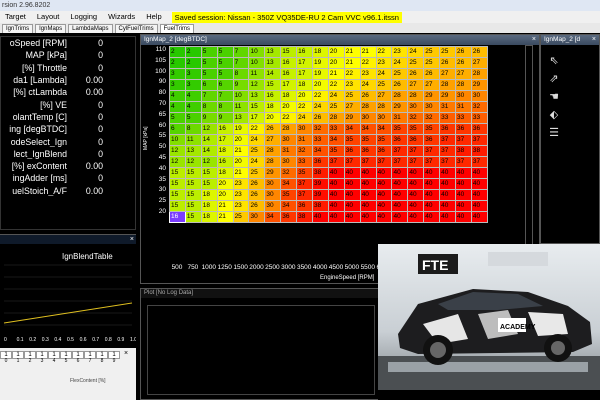 The image size is (600, 400). Describe the element at coordinates (241, 96) in the screenshot. I see `map-cell: 10` at that location.